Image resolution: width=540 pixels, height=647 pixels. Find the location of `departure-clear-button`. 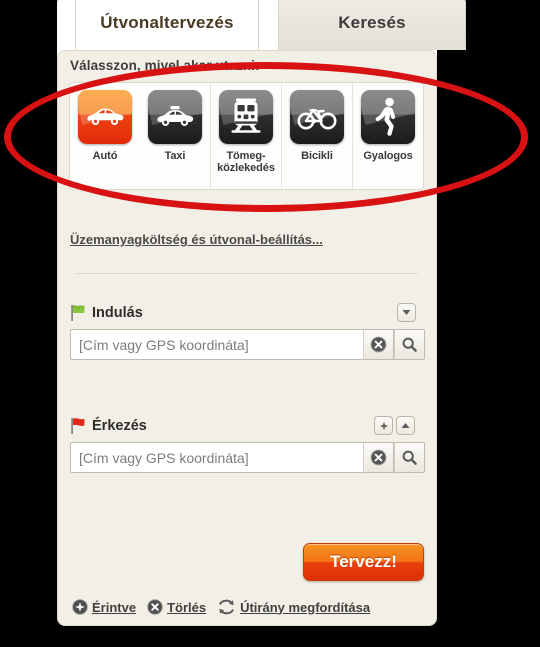

departure-clear-button is located at coordinates (378, 344).